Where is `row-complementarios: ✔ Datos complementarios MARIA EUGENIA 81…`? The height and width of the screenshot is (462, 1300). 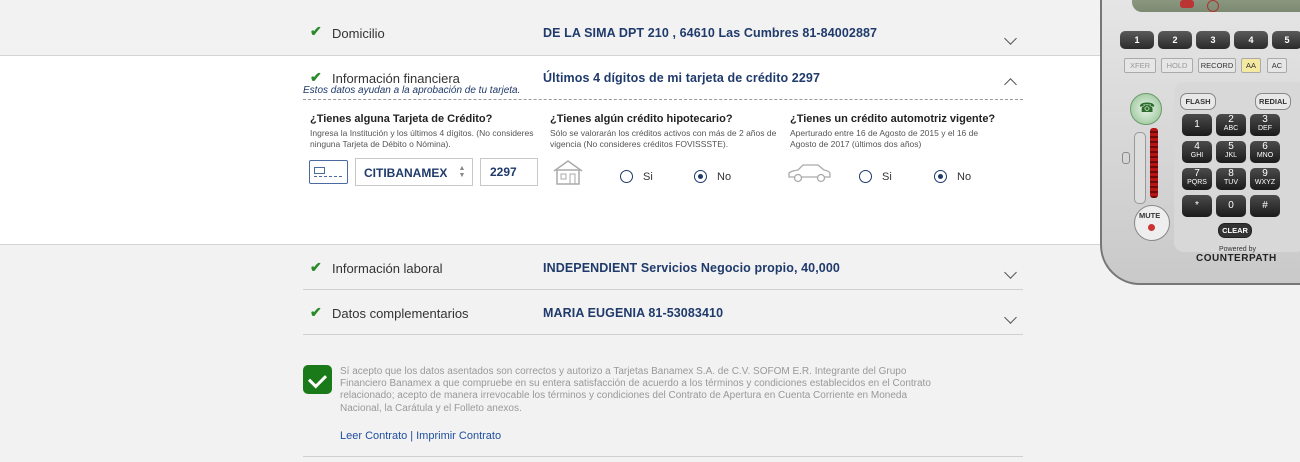 row-complementarios: ✔ Datos complementarios MARIA EUGENIA 81… is located at coordinates (663, 316).